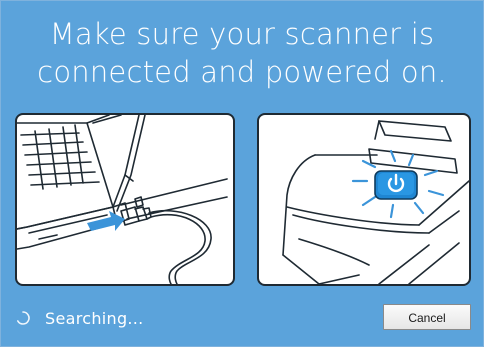  I want to click on cancel-button: Cancel, so click(427, 317).